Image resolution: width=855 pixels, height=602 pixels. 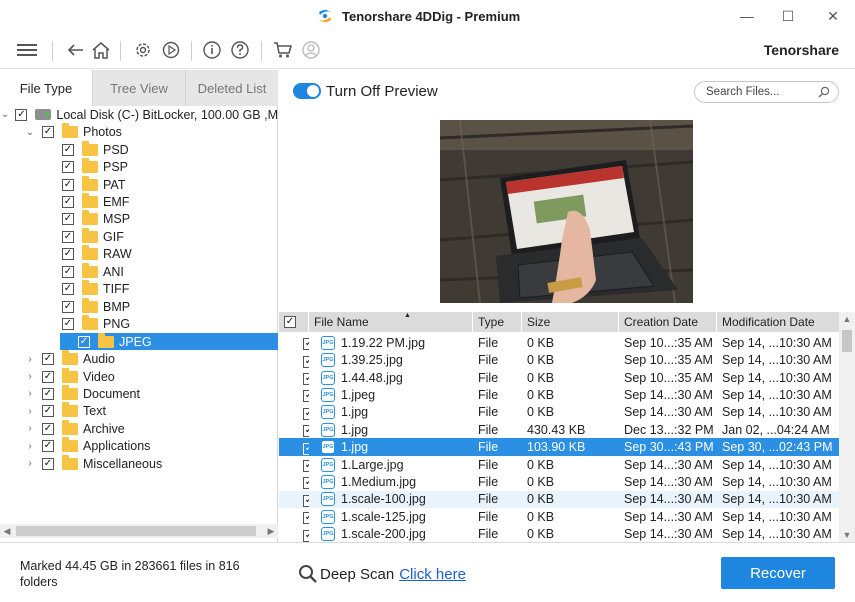 I want to click on tree-item: › ✓ Video, so click(x=139, y=376).